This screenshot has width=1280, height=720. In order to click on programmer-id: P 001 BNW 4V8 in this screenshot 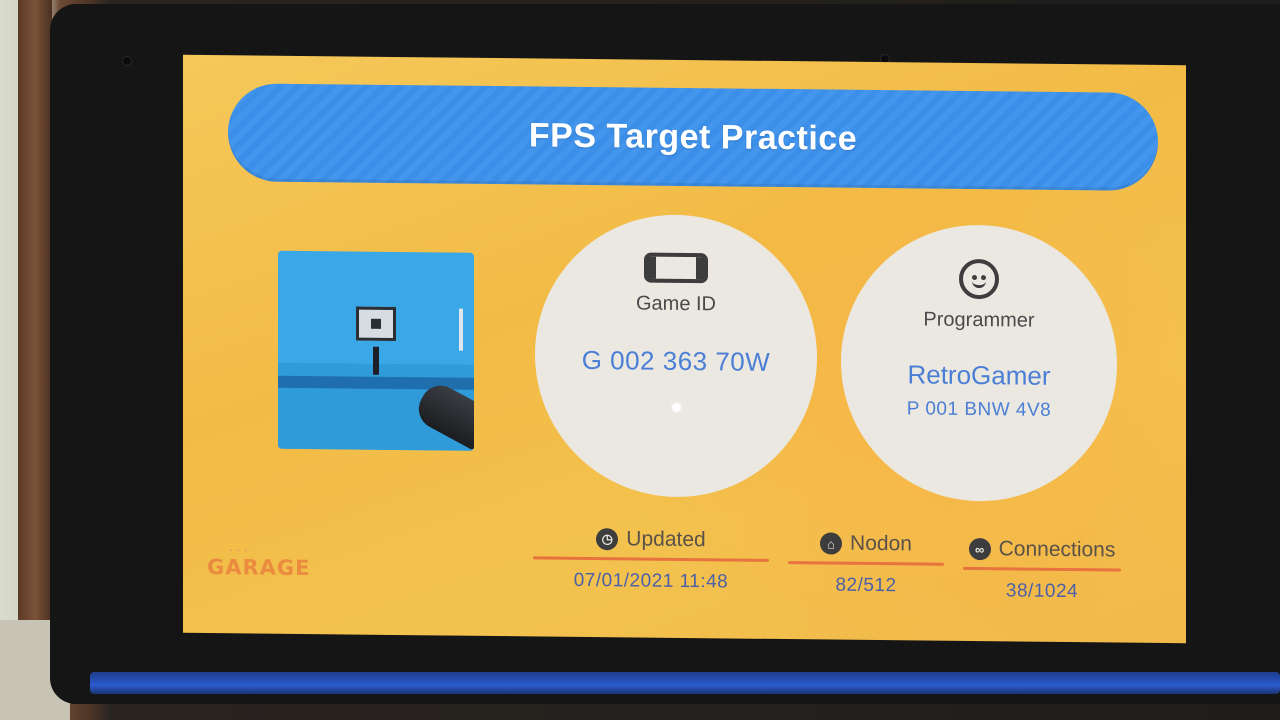, I will do `click(979, 409)`.